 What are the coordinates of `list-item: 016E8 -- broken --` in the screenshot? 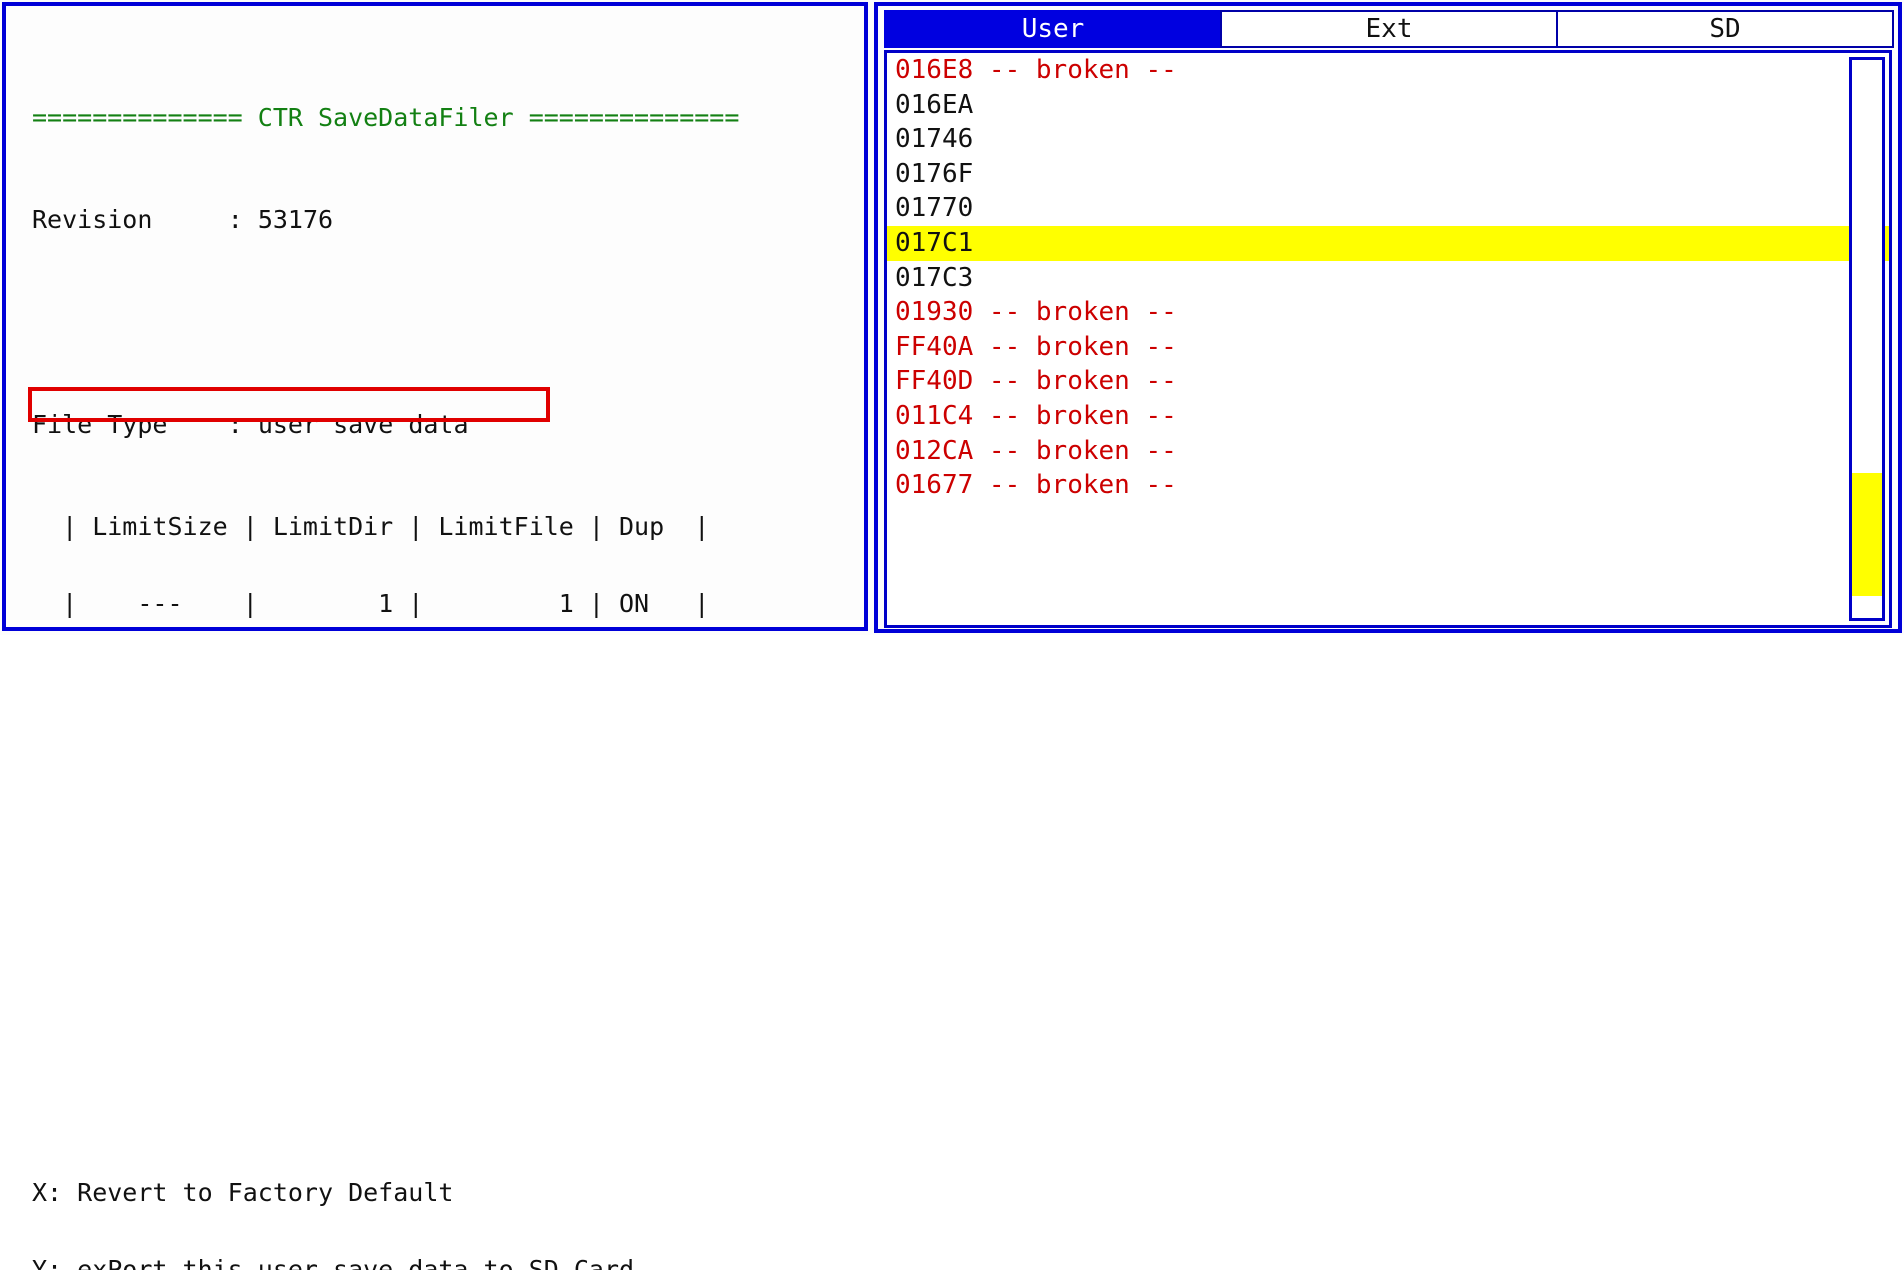 It's located at (1388, 70).